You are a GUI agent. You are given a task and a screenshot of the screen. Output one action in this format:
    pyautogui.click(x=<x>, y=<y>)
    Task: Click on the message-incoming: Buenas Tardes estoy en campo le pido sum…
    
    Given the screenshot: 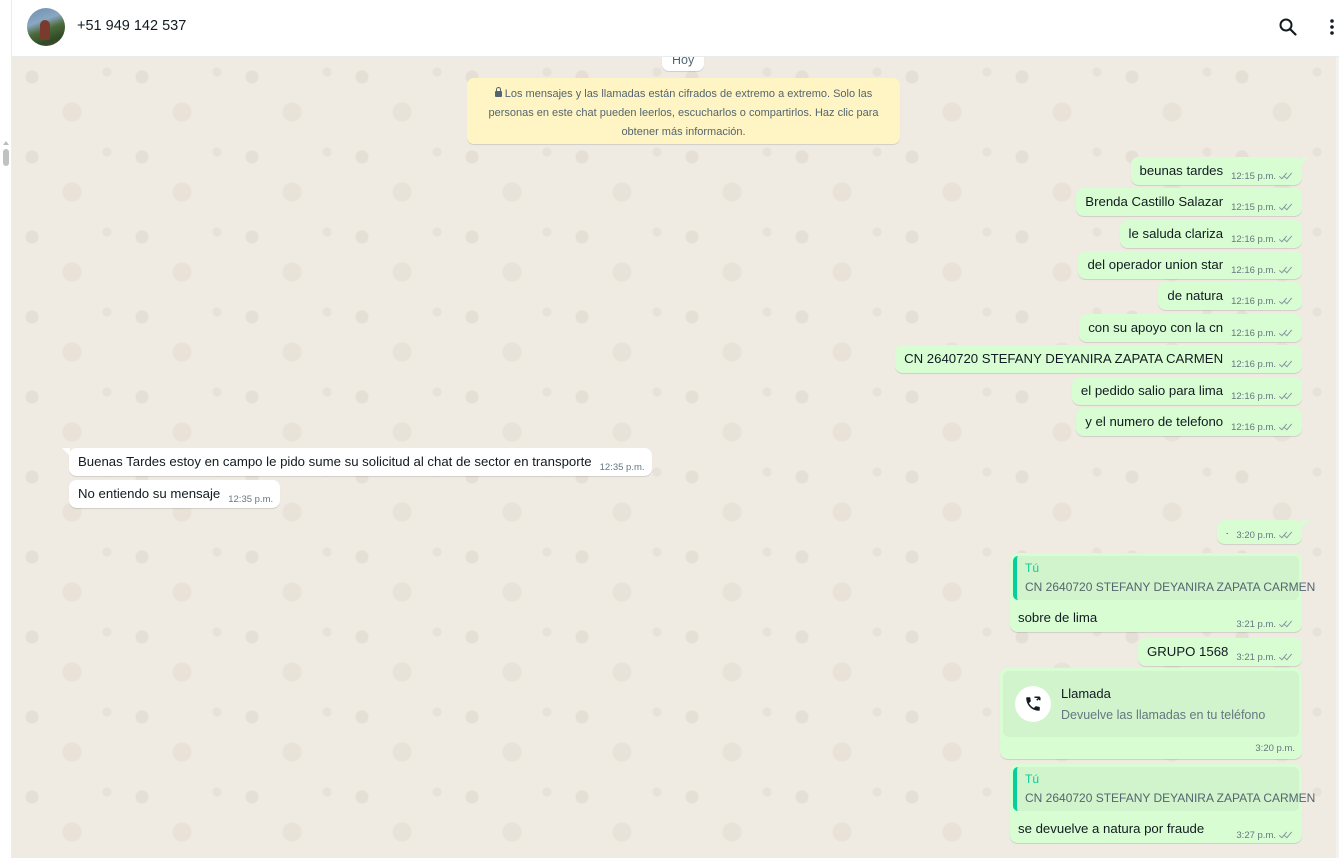 What is the action you would take?
    pyautogui.click(x=357, y=462)
    